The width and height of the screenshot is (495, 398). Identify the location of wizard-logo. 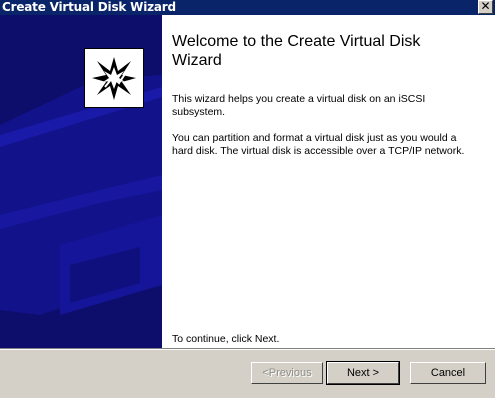
(114, 78).